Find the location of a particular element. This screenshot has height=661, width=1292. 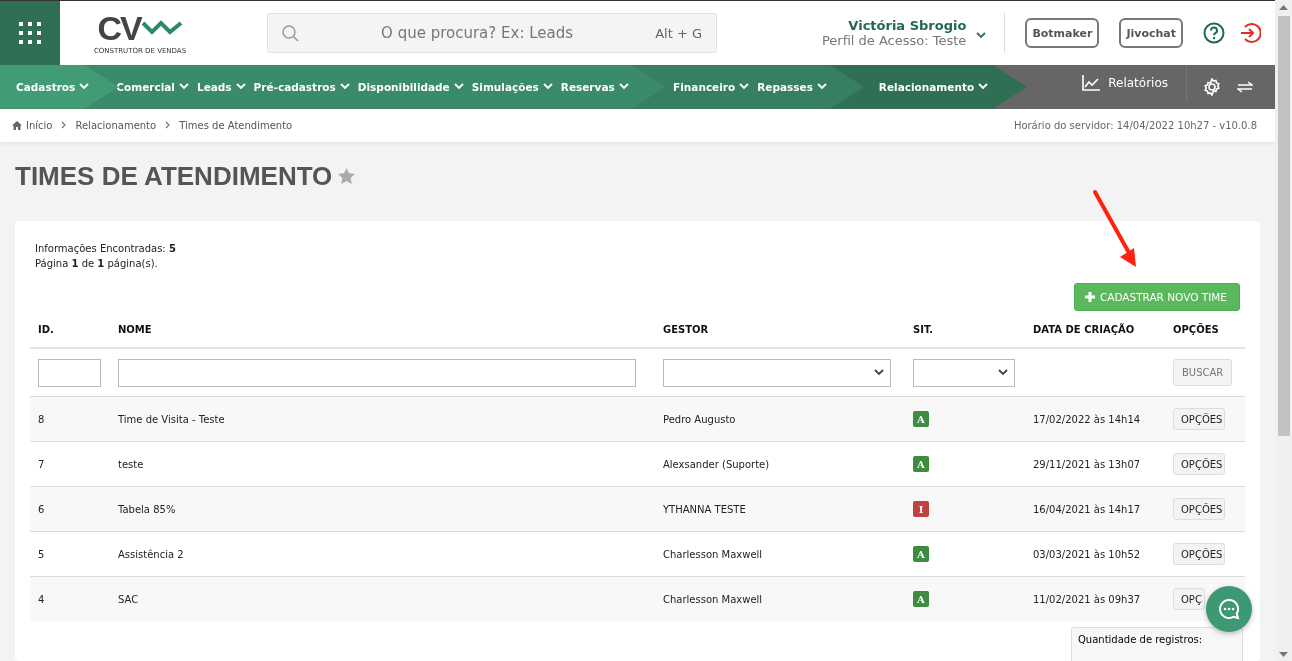

table-cell: 17/02/2022 às 14h14 is located at coordinates (1087, 419).